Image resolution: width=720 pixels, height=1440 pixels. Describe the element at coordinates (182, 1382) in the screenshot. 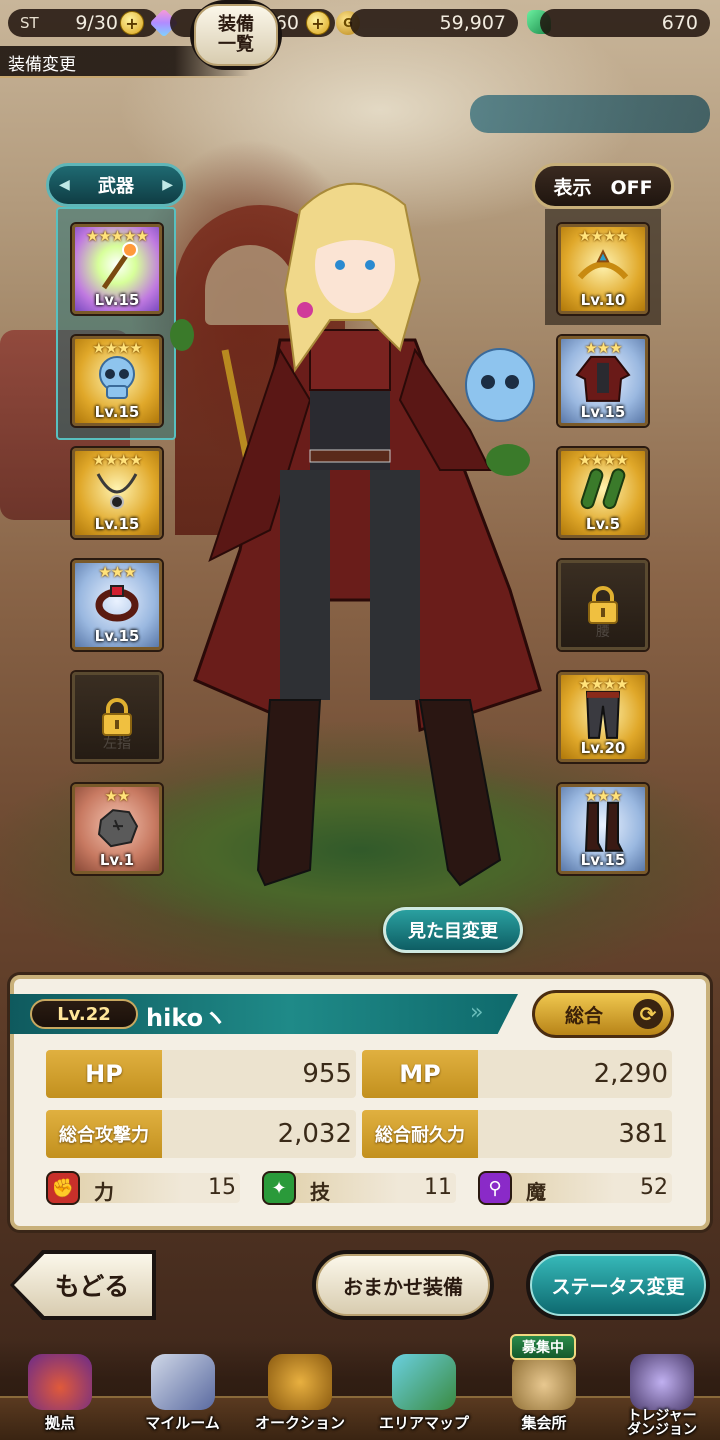

I see `sword-icon` at that location.